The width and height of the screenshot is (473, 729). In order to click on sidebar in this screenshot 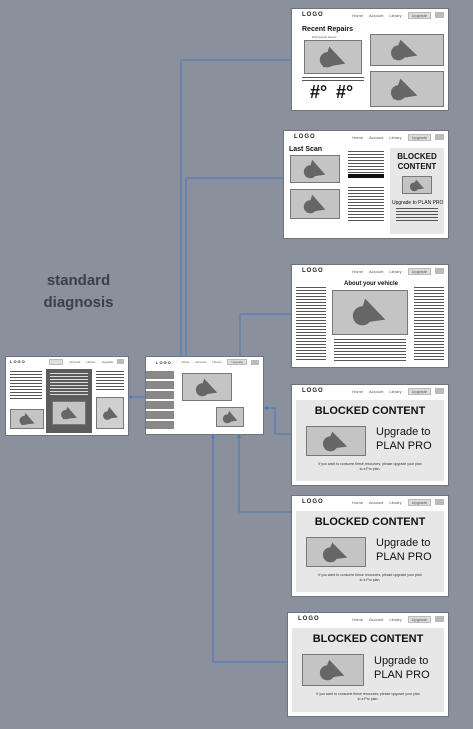, I will do `click(160, 401)`.